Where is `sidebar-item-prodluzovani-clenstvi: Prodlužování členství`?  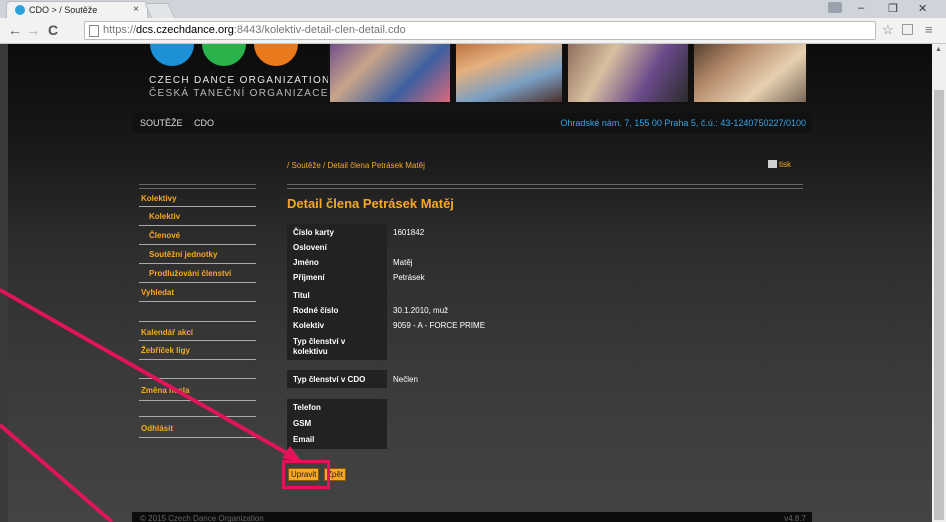
sidebar-item-prodluzovani-clenstvi: Prodlužování členství is located at coordinates (190, 273).